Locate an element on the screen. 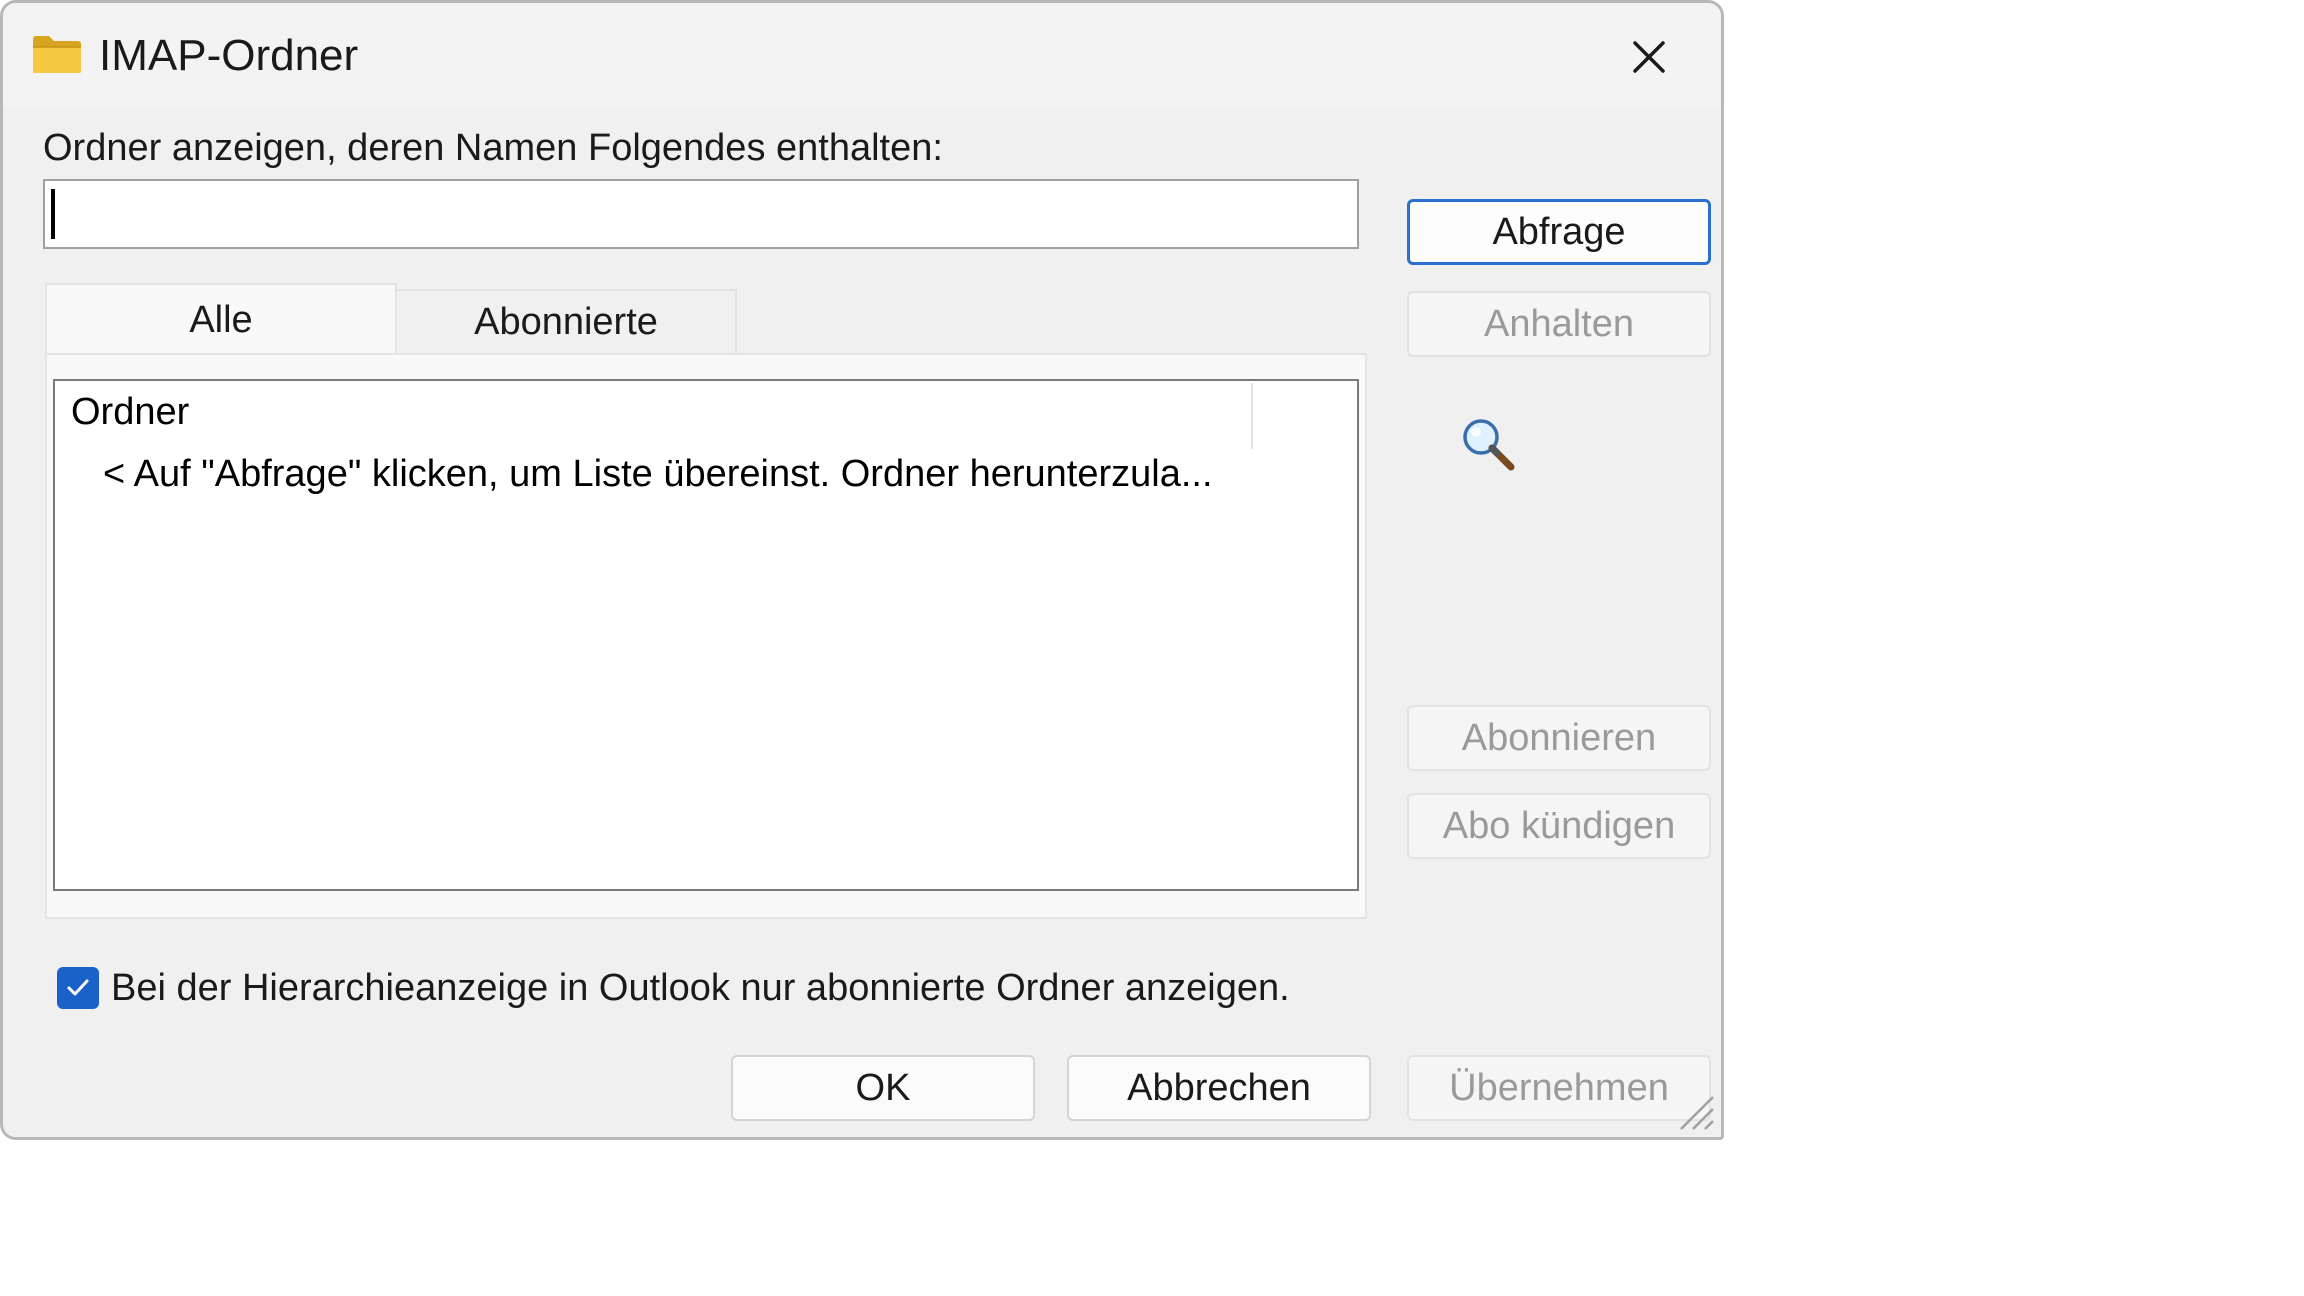  query-button: Abfrage is located at coordinates (1559, 232).